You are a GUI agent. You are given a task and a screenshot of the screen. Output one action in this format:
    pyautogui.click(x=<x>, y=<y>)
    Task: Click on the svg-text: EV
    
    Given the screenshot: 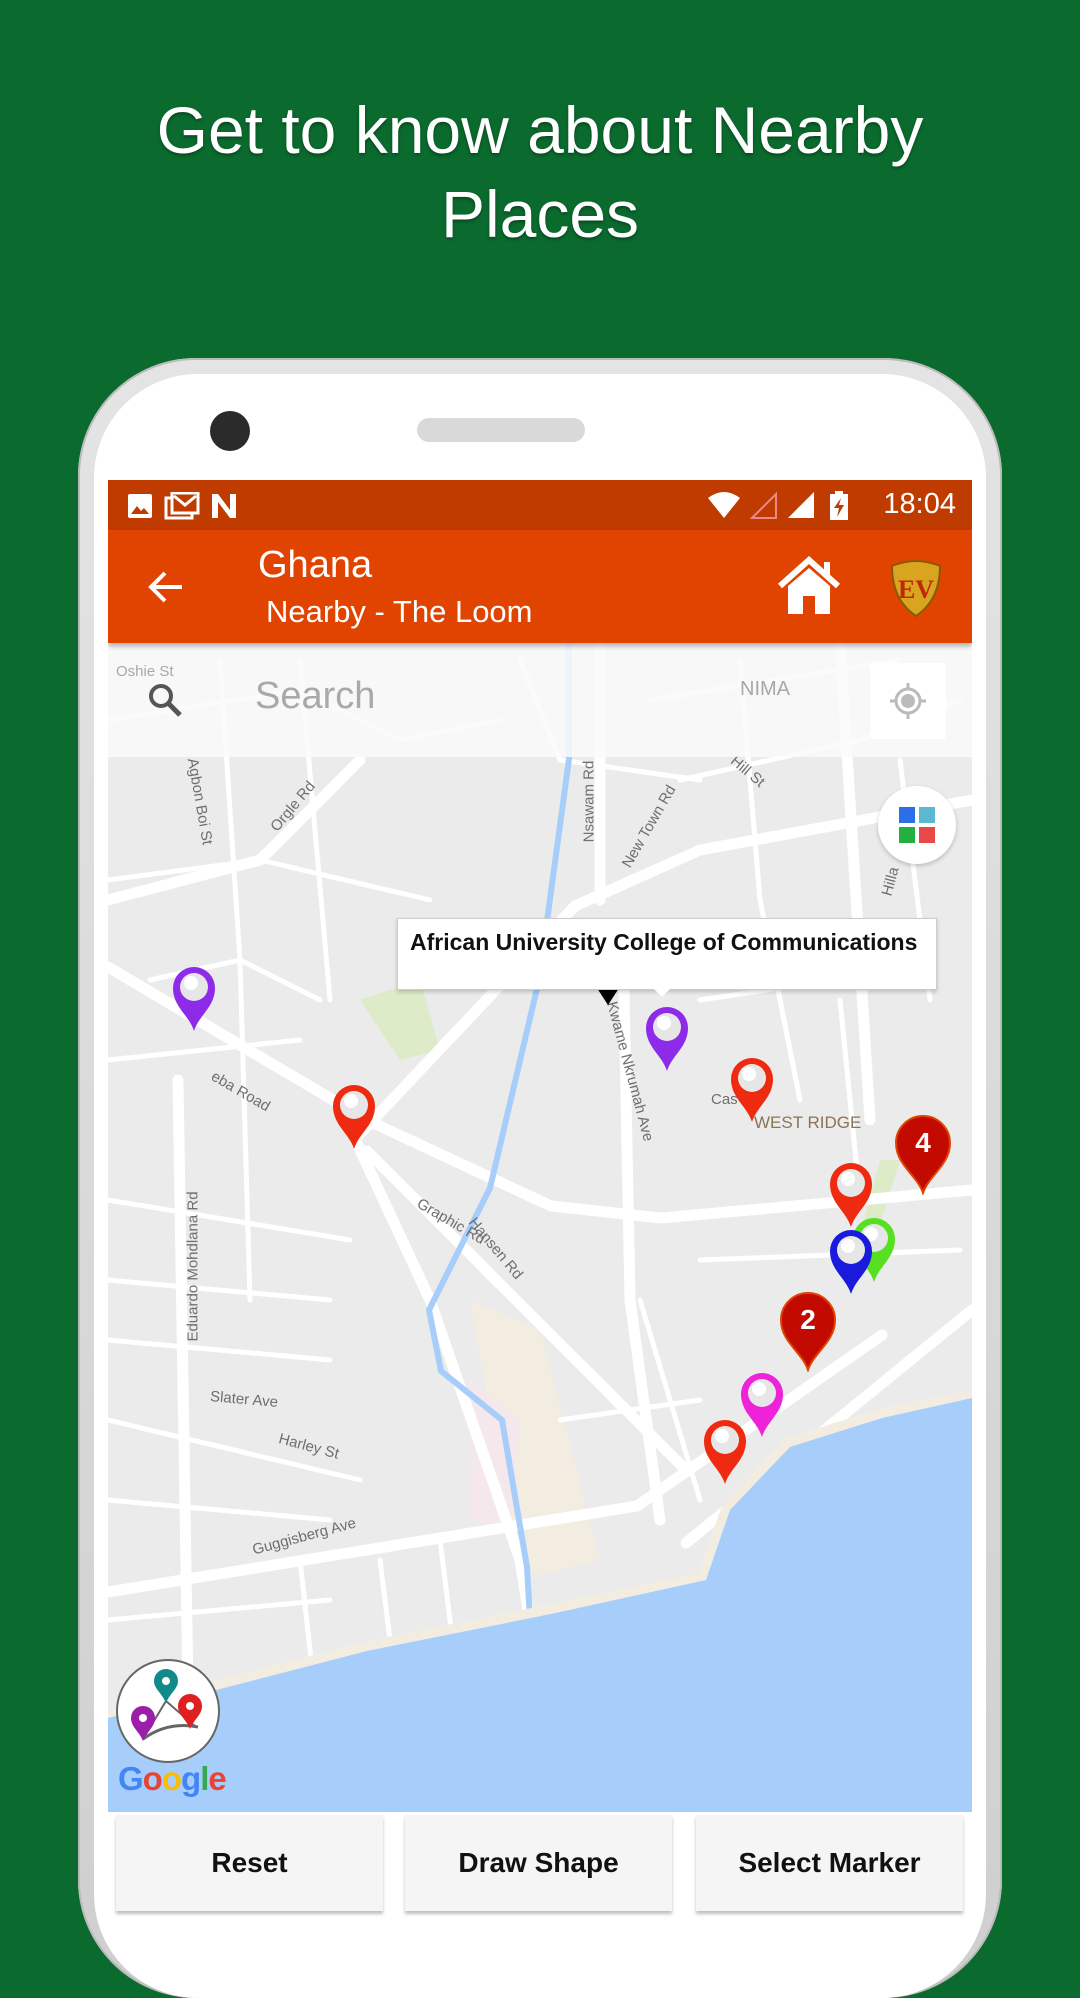 What is the action you would take?
    pyautogui.click(x=916, y=589)
    